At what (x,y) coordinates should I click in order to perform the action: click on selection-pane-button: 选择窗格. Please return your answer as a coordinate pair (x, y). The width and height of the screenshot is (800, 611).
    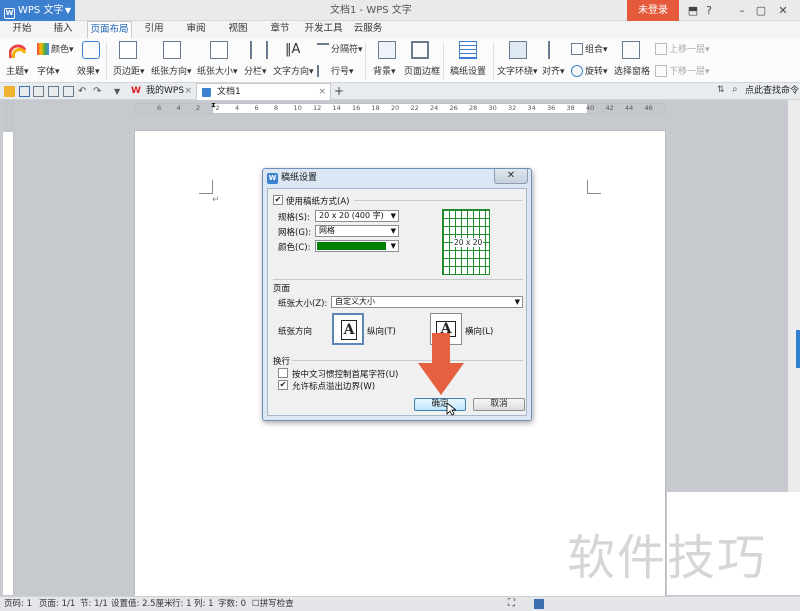
    Looking at the image, I should click on (632, 70).